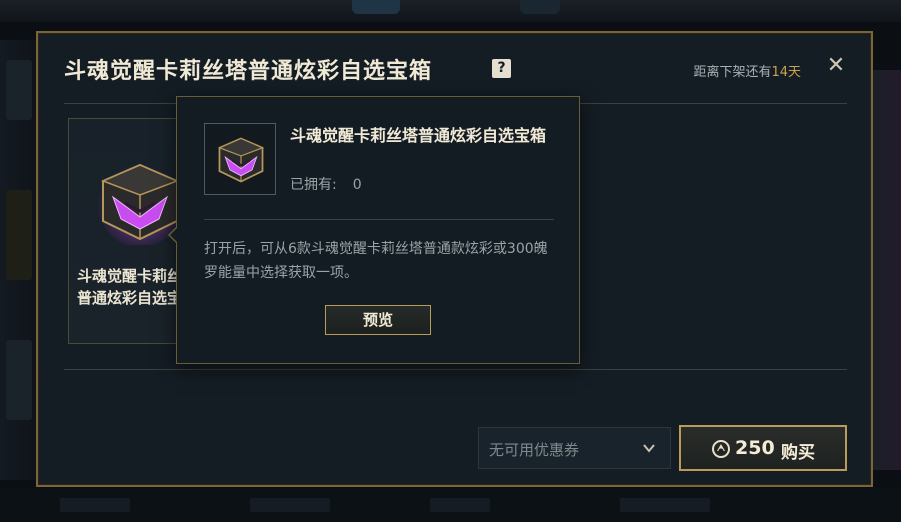  What do you see at coordinates (755, 448) in the screenshot?
I see `buy-price: 250` at bounding box center [755, 448].